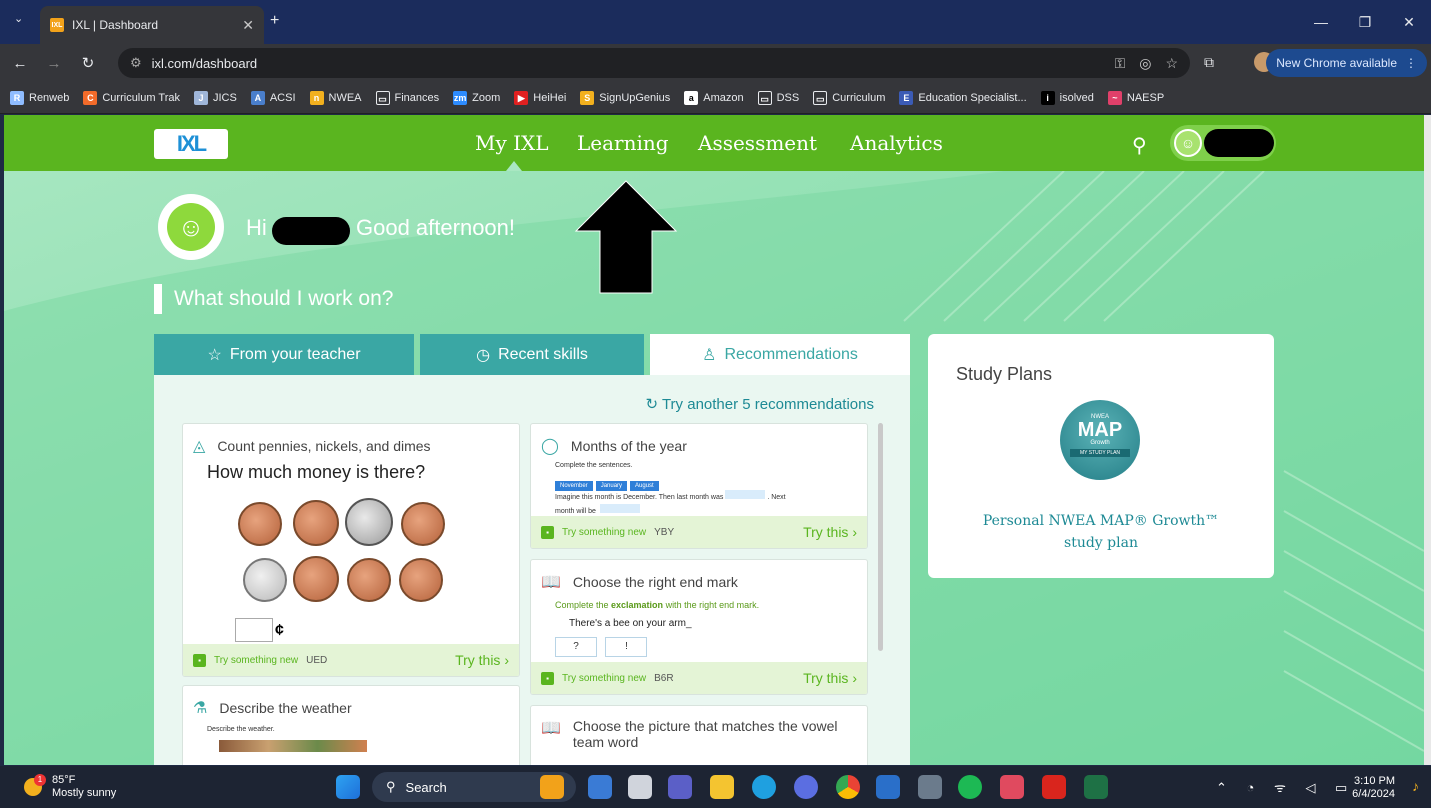 This screenshot has width=1431, height=808. I want to click on briefcase-app-icon, so click(552, 787).